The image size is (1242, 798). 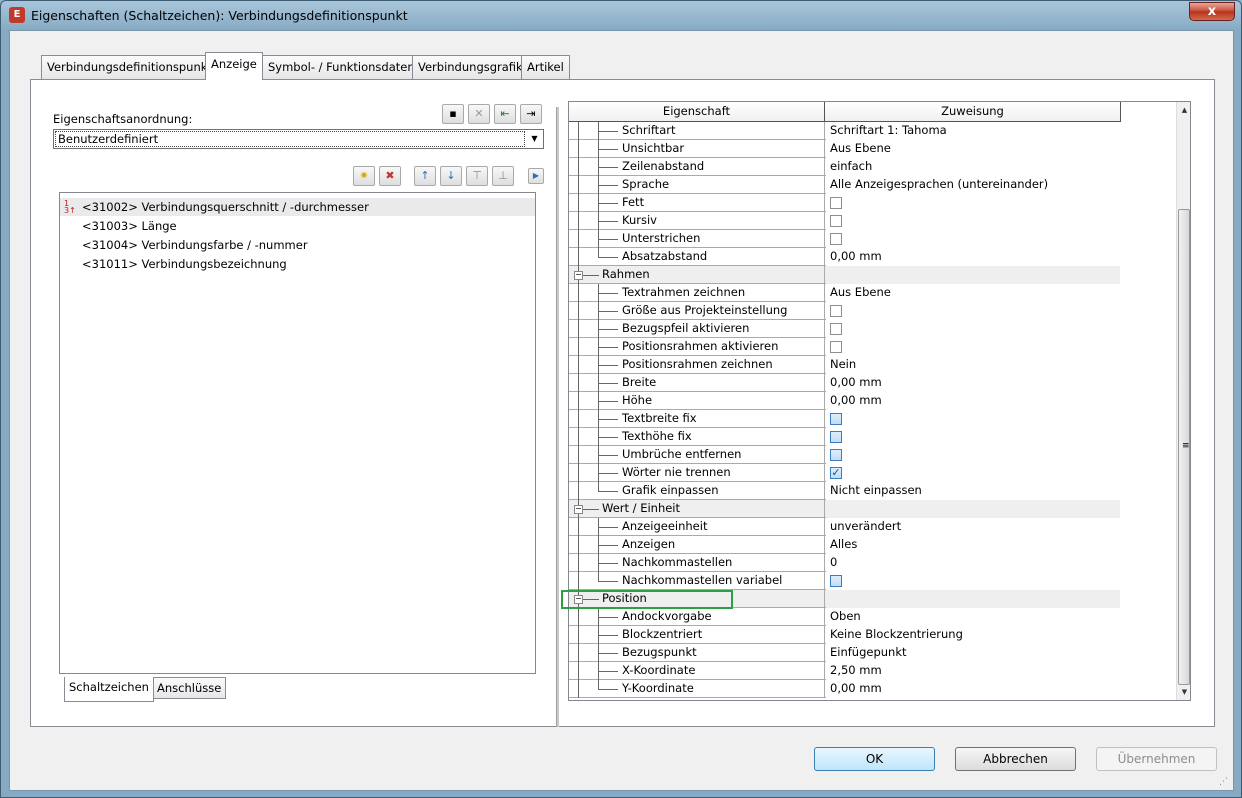 What do you see at coordinates (364, 176) in the screenshot?
I see `new-icon: ✷` at bounding box center [364, 176].